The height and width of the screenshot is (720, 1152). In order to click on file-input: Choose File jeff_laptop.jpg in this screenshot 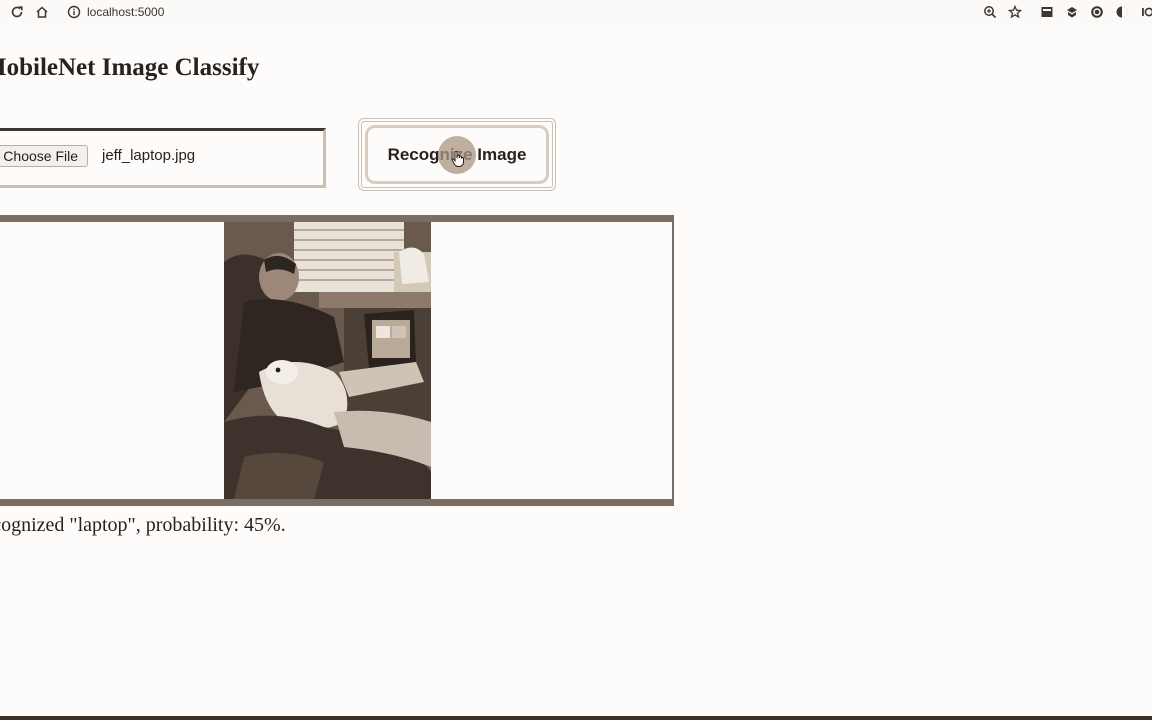, I will do `click(163, 158)`.